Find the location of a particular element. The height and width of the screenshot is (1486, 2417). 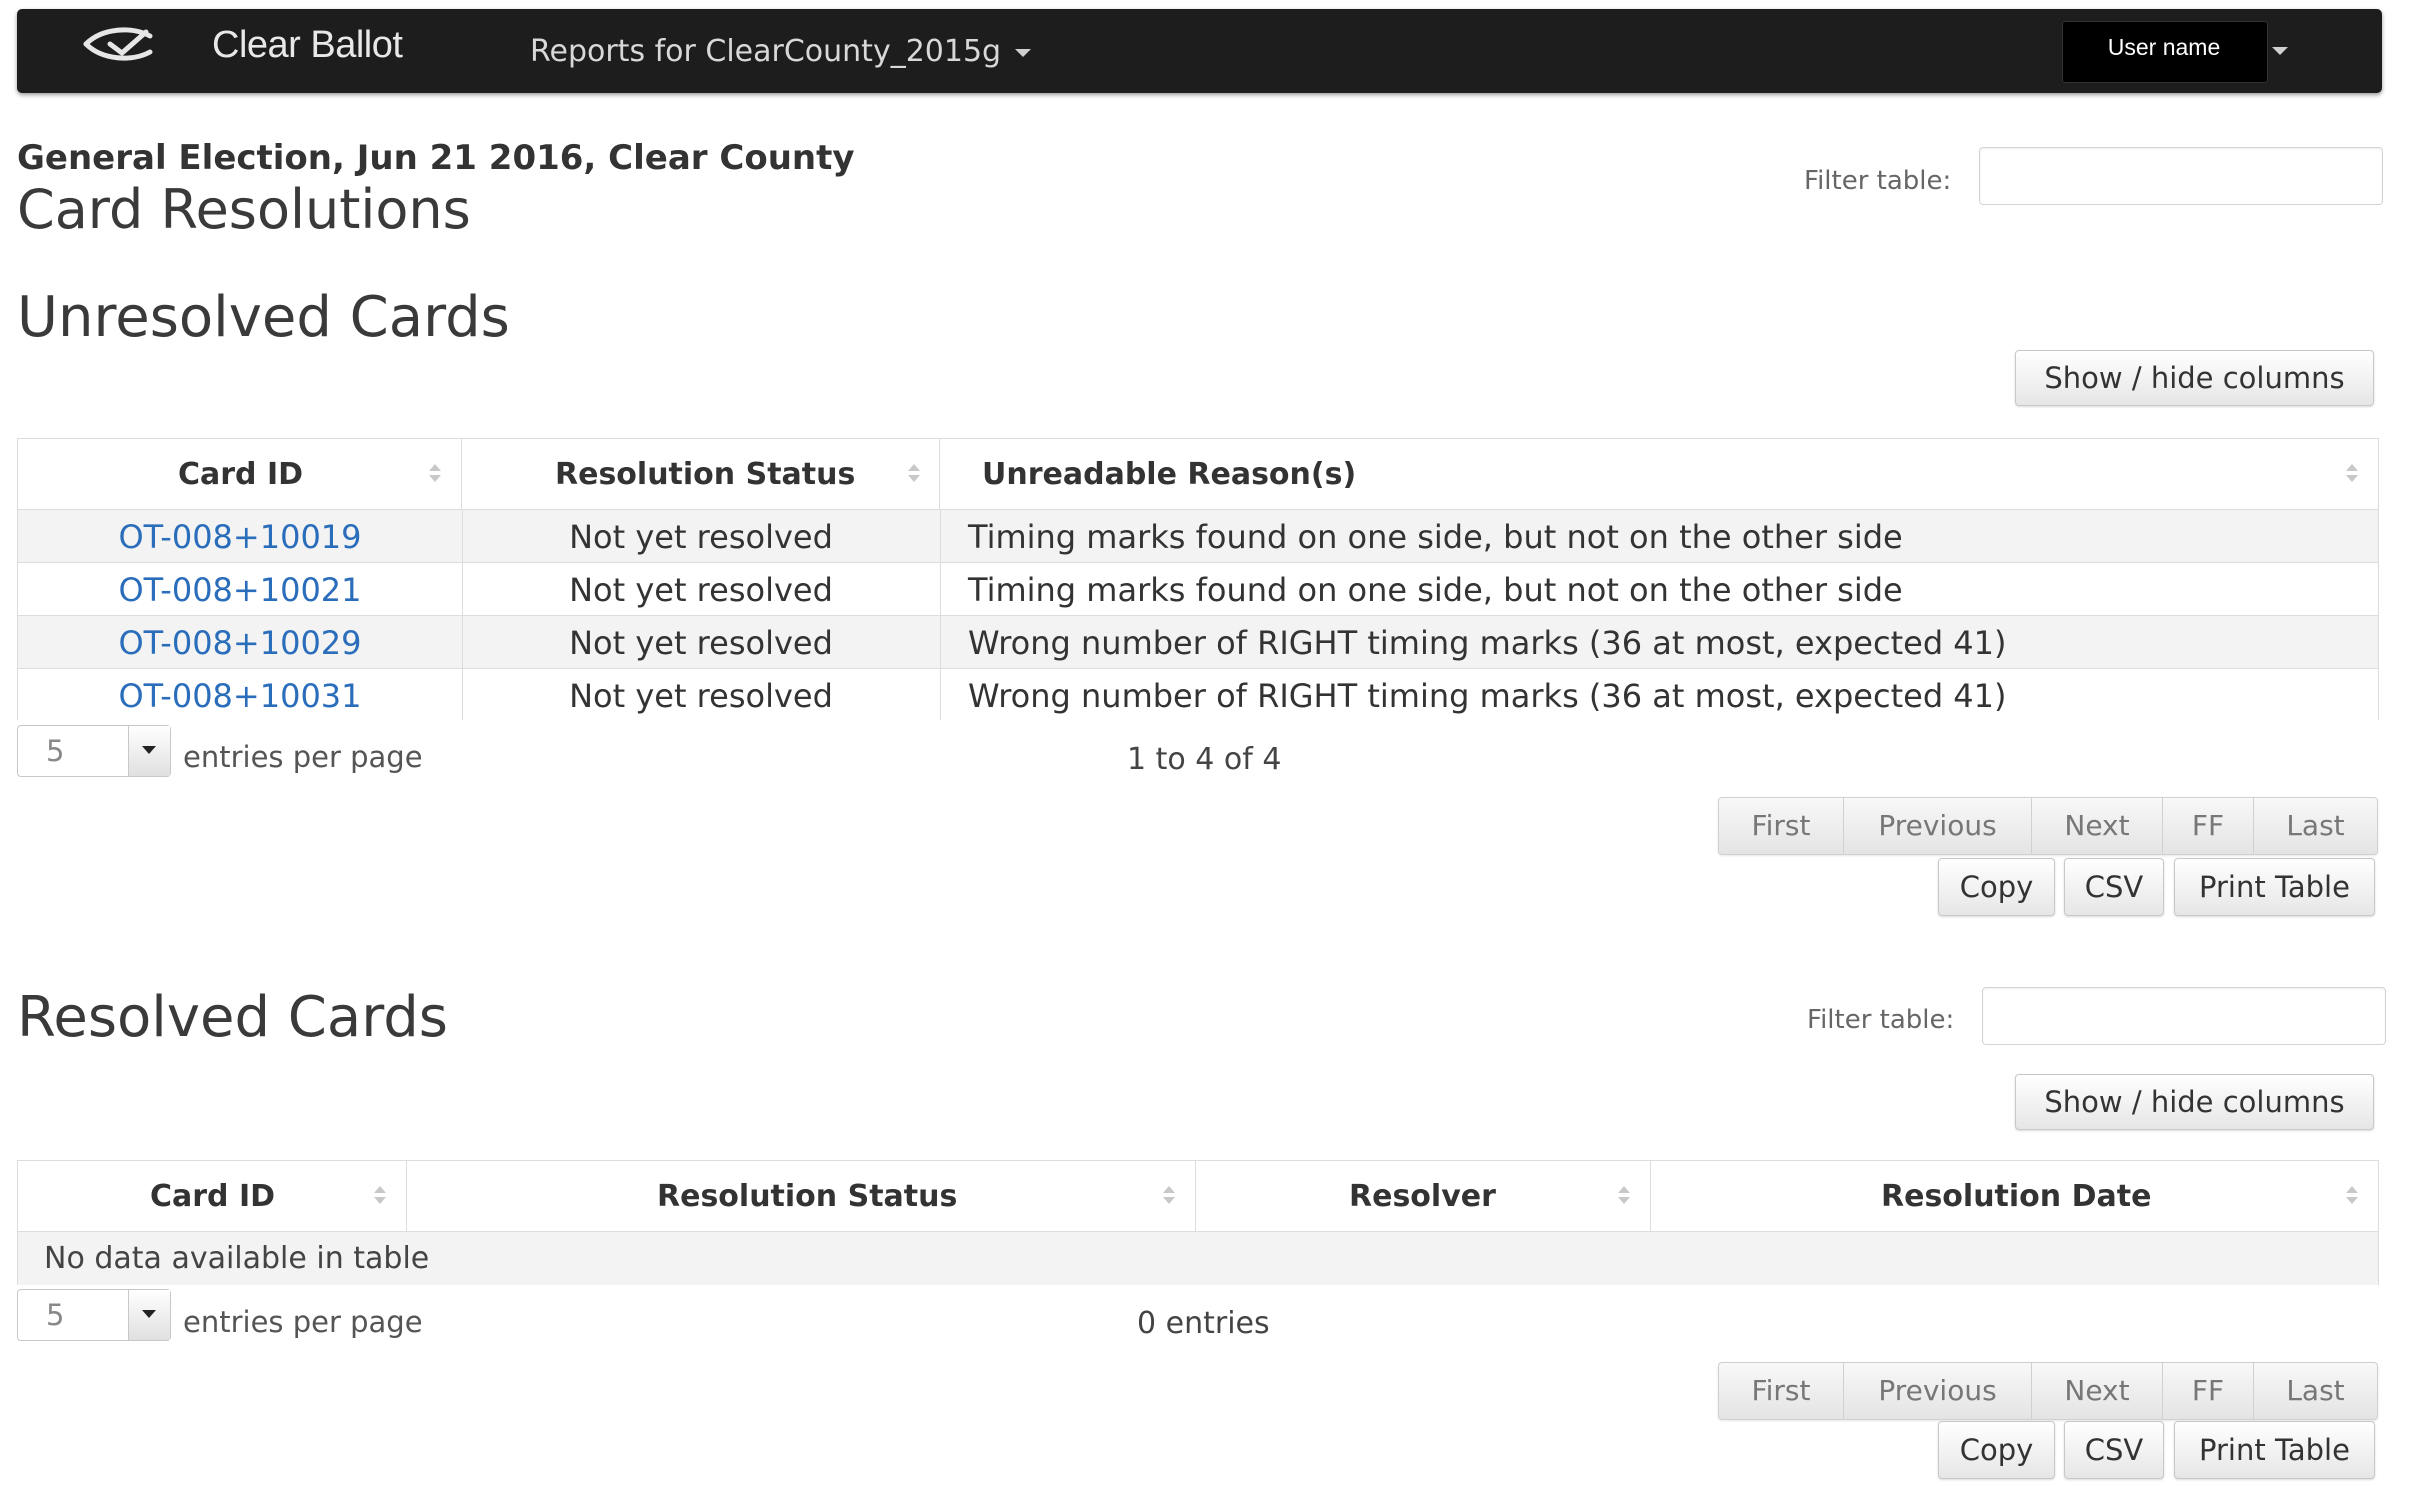

column-header-unreadable-reasons: Unreadable Reason(s) is located at coordinates (1659, 474).